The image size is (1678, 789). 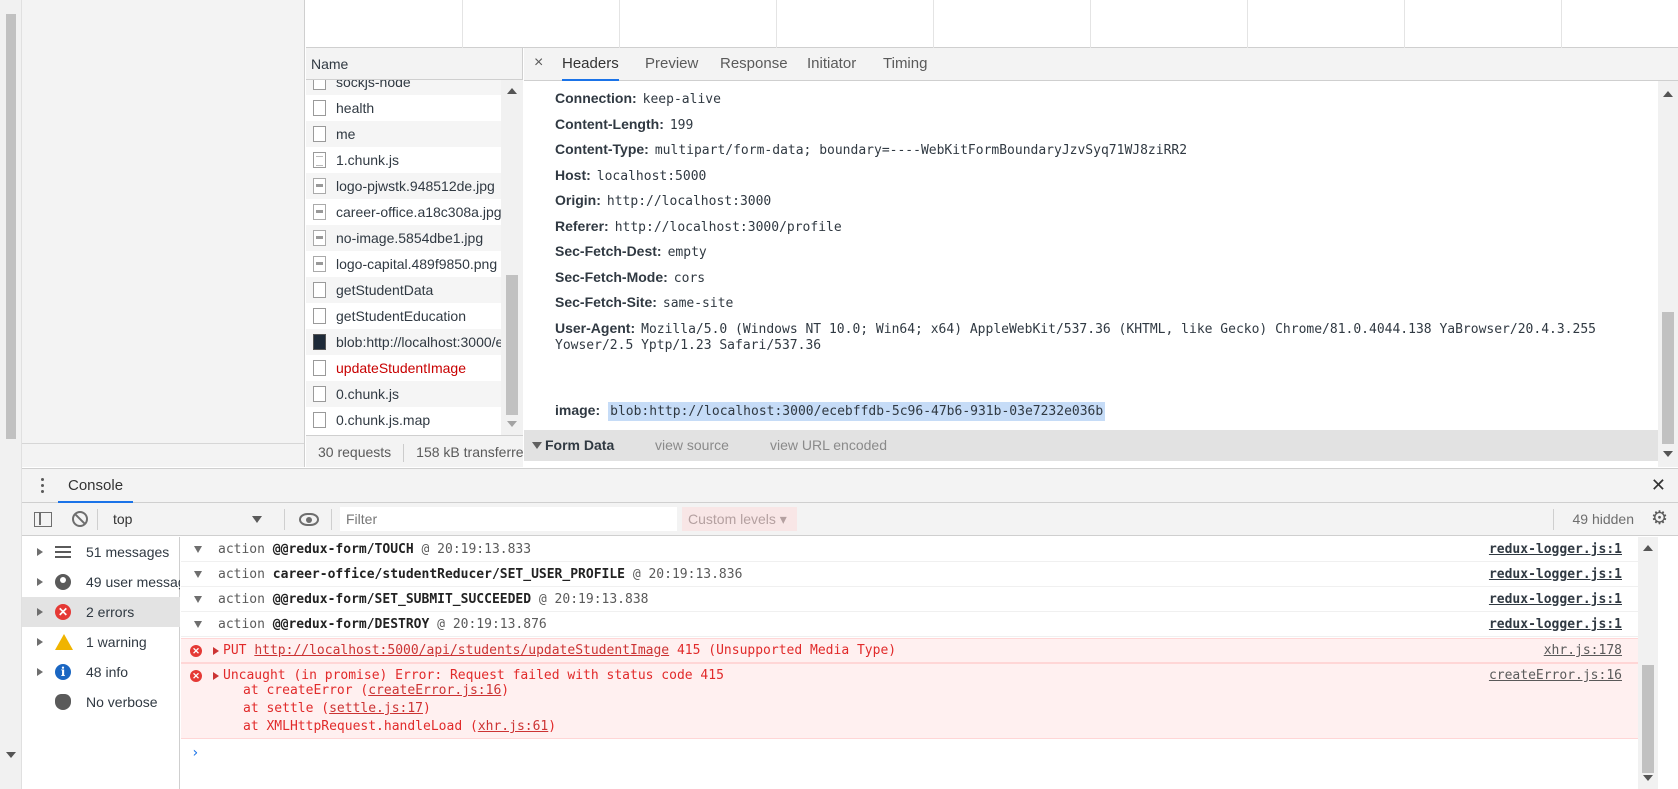 I want to click on console-scrollbar, so click(x=1648, y=663).